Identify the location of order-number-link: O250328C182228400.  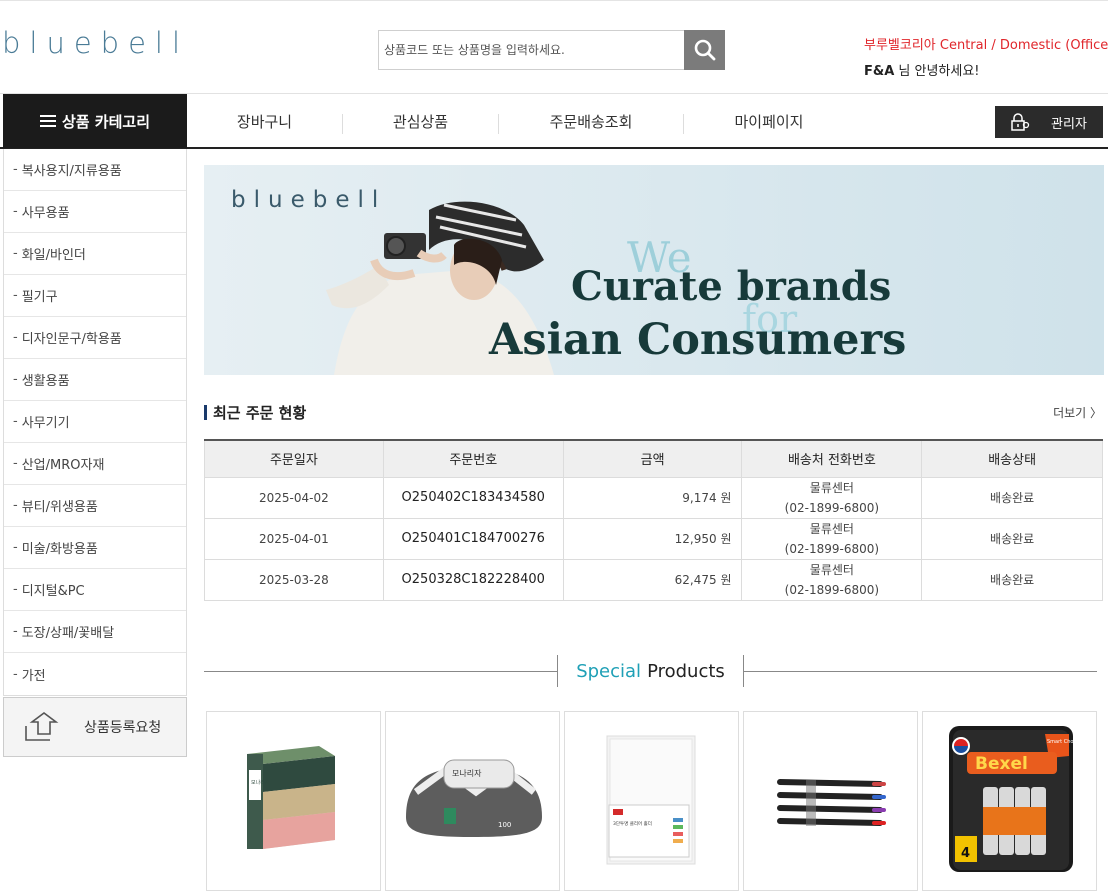
(473, 579).